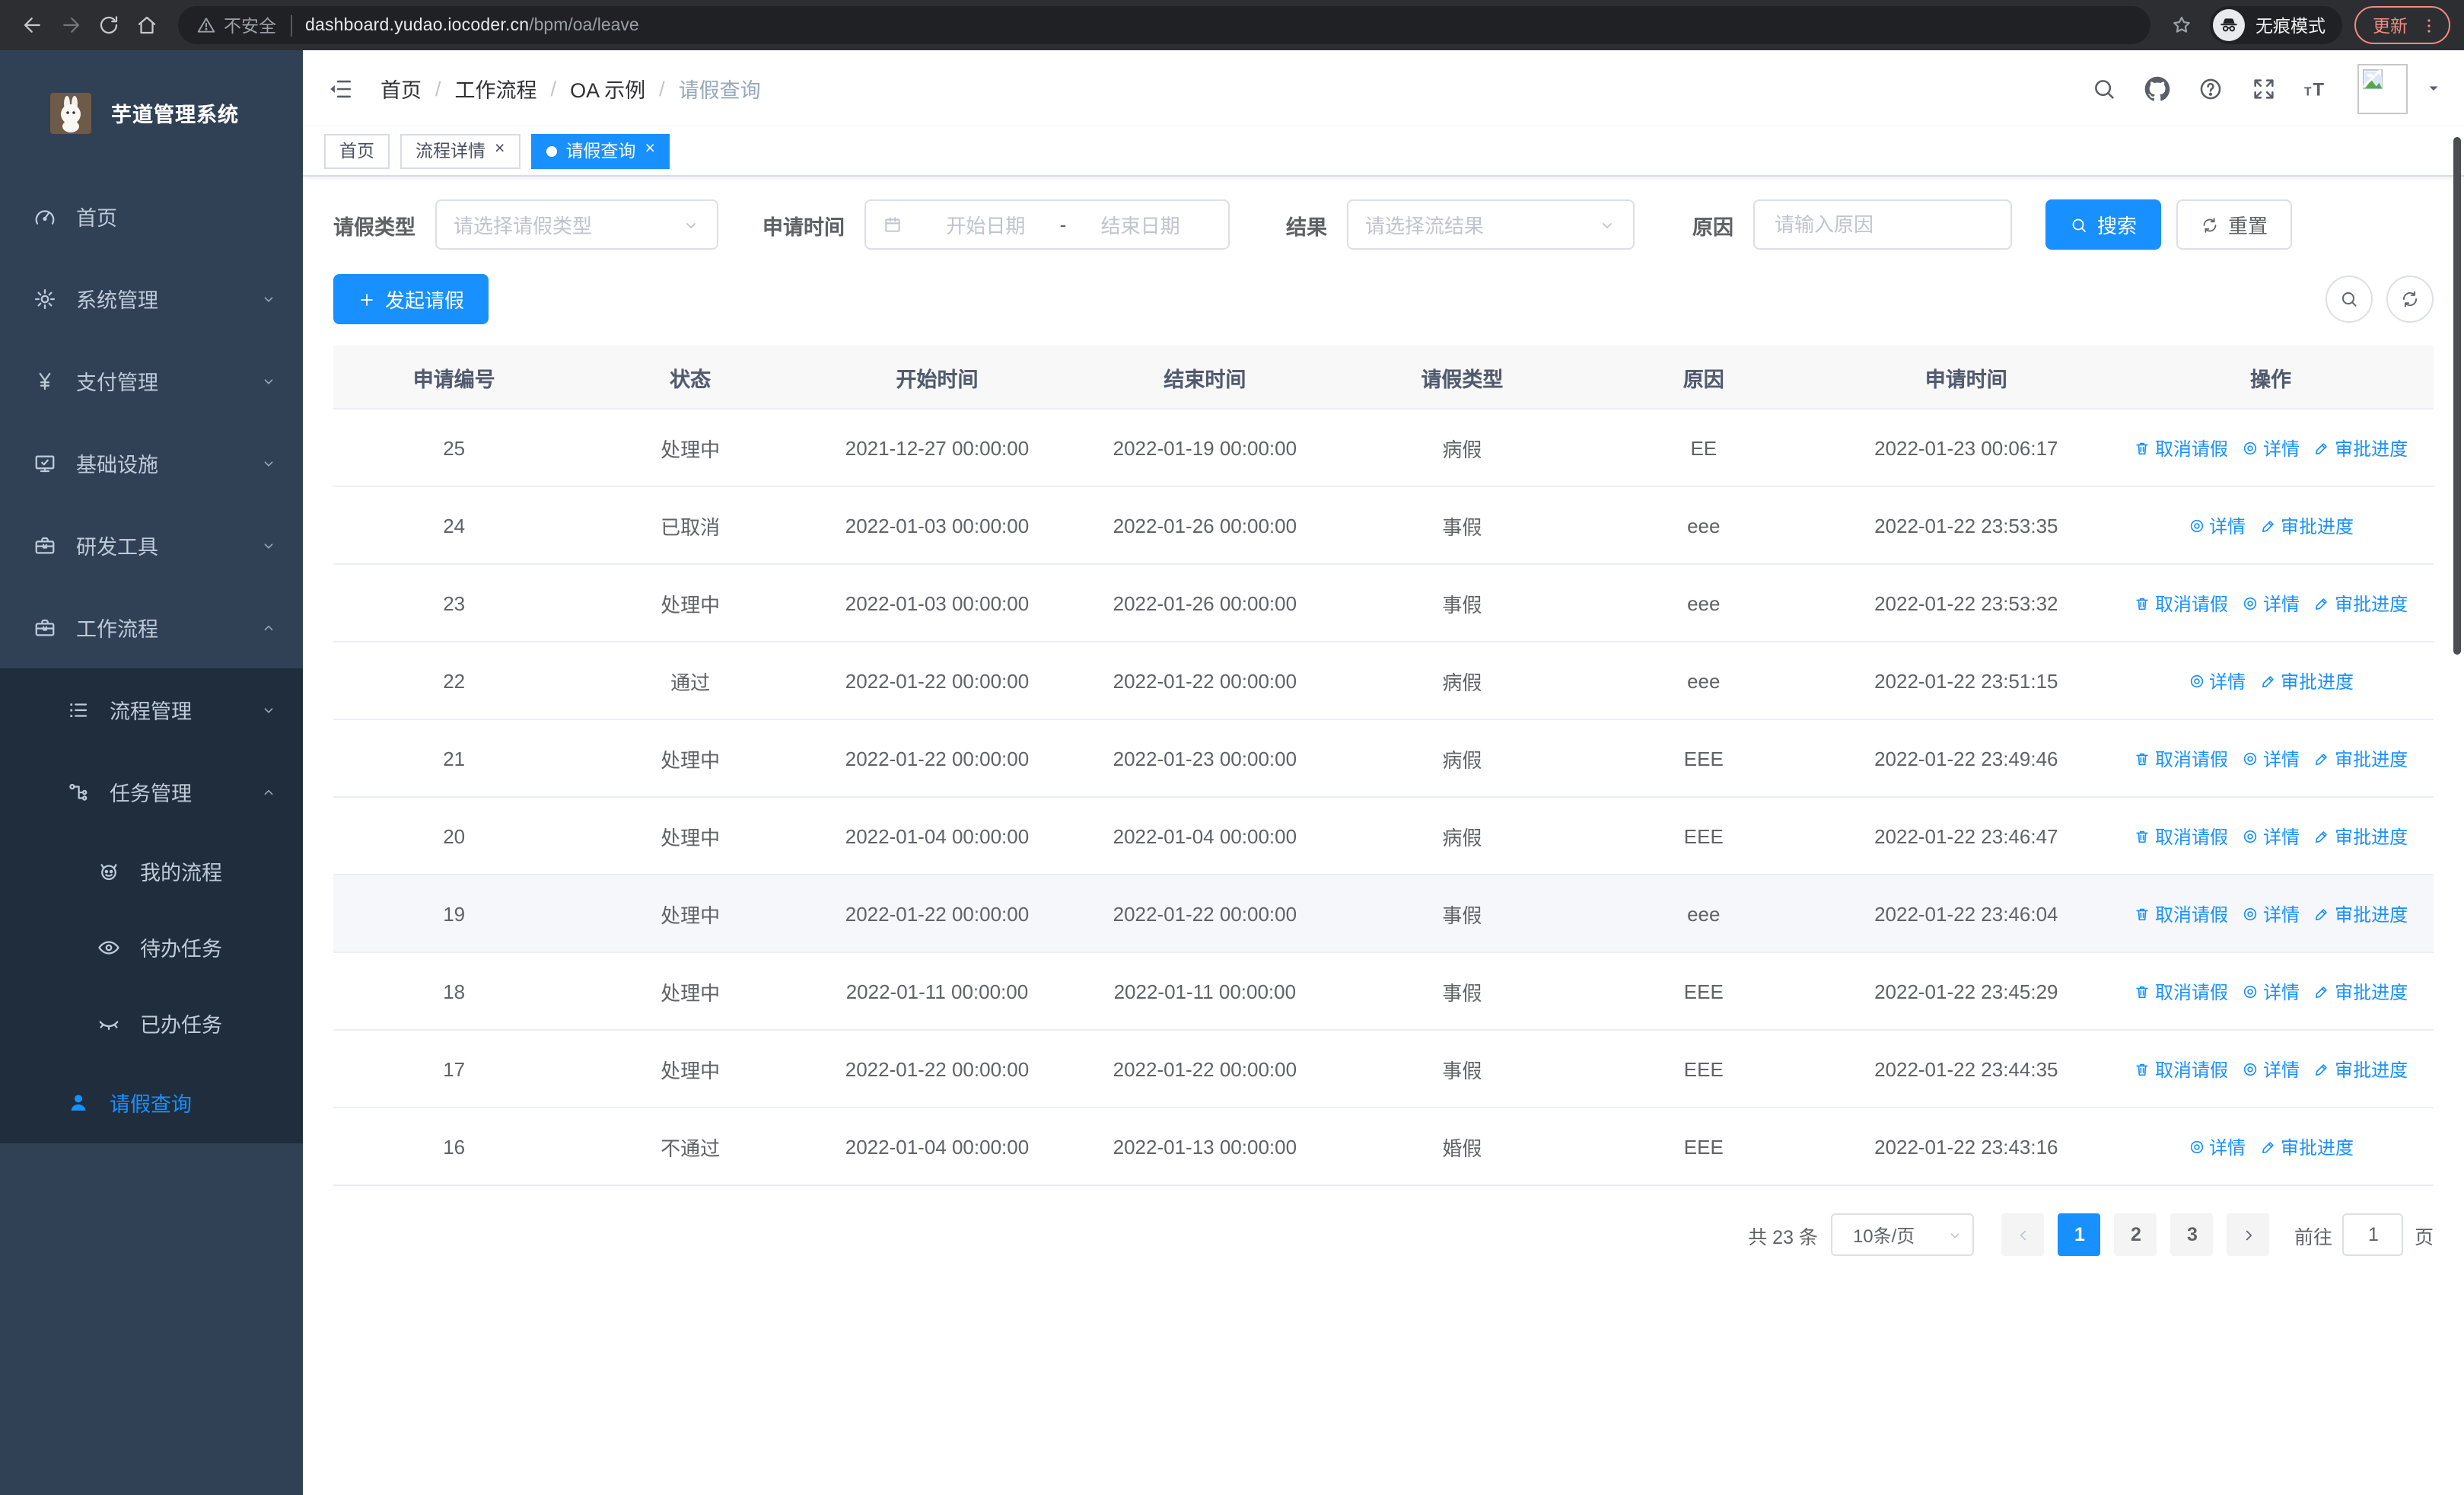  I want to click on sidebar-item-label: 已办任务, so click(181, 1025).